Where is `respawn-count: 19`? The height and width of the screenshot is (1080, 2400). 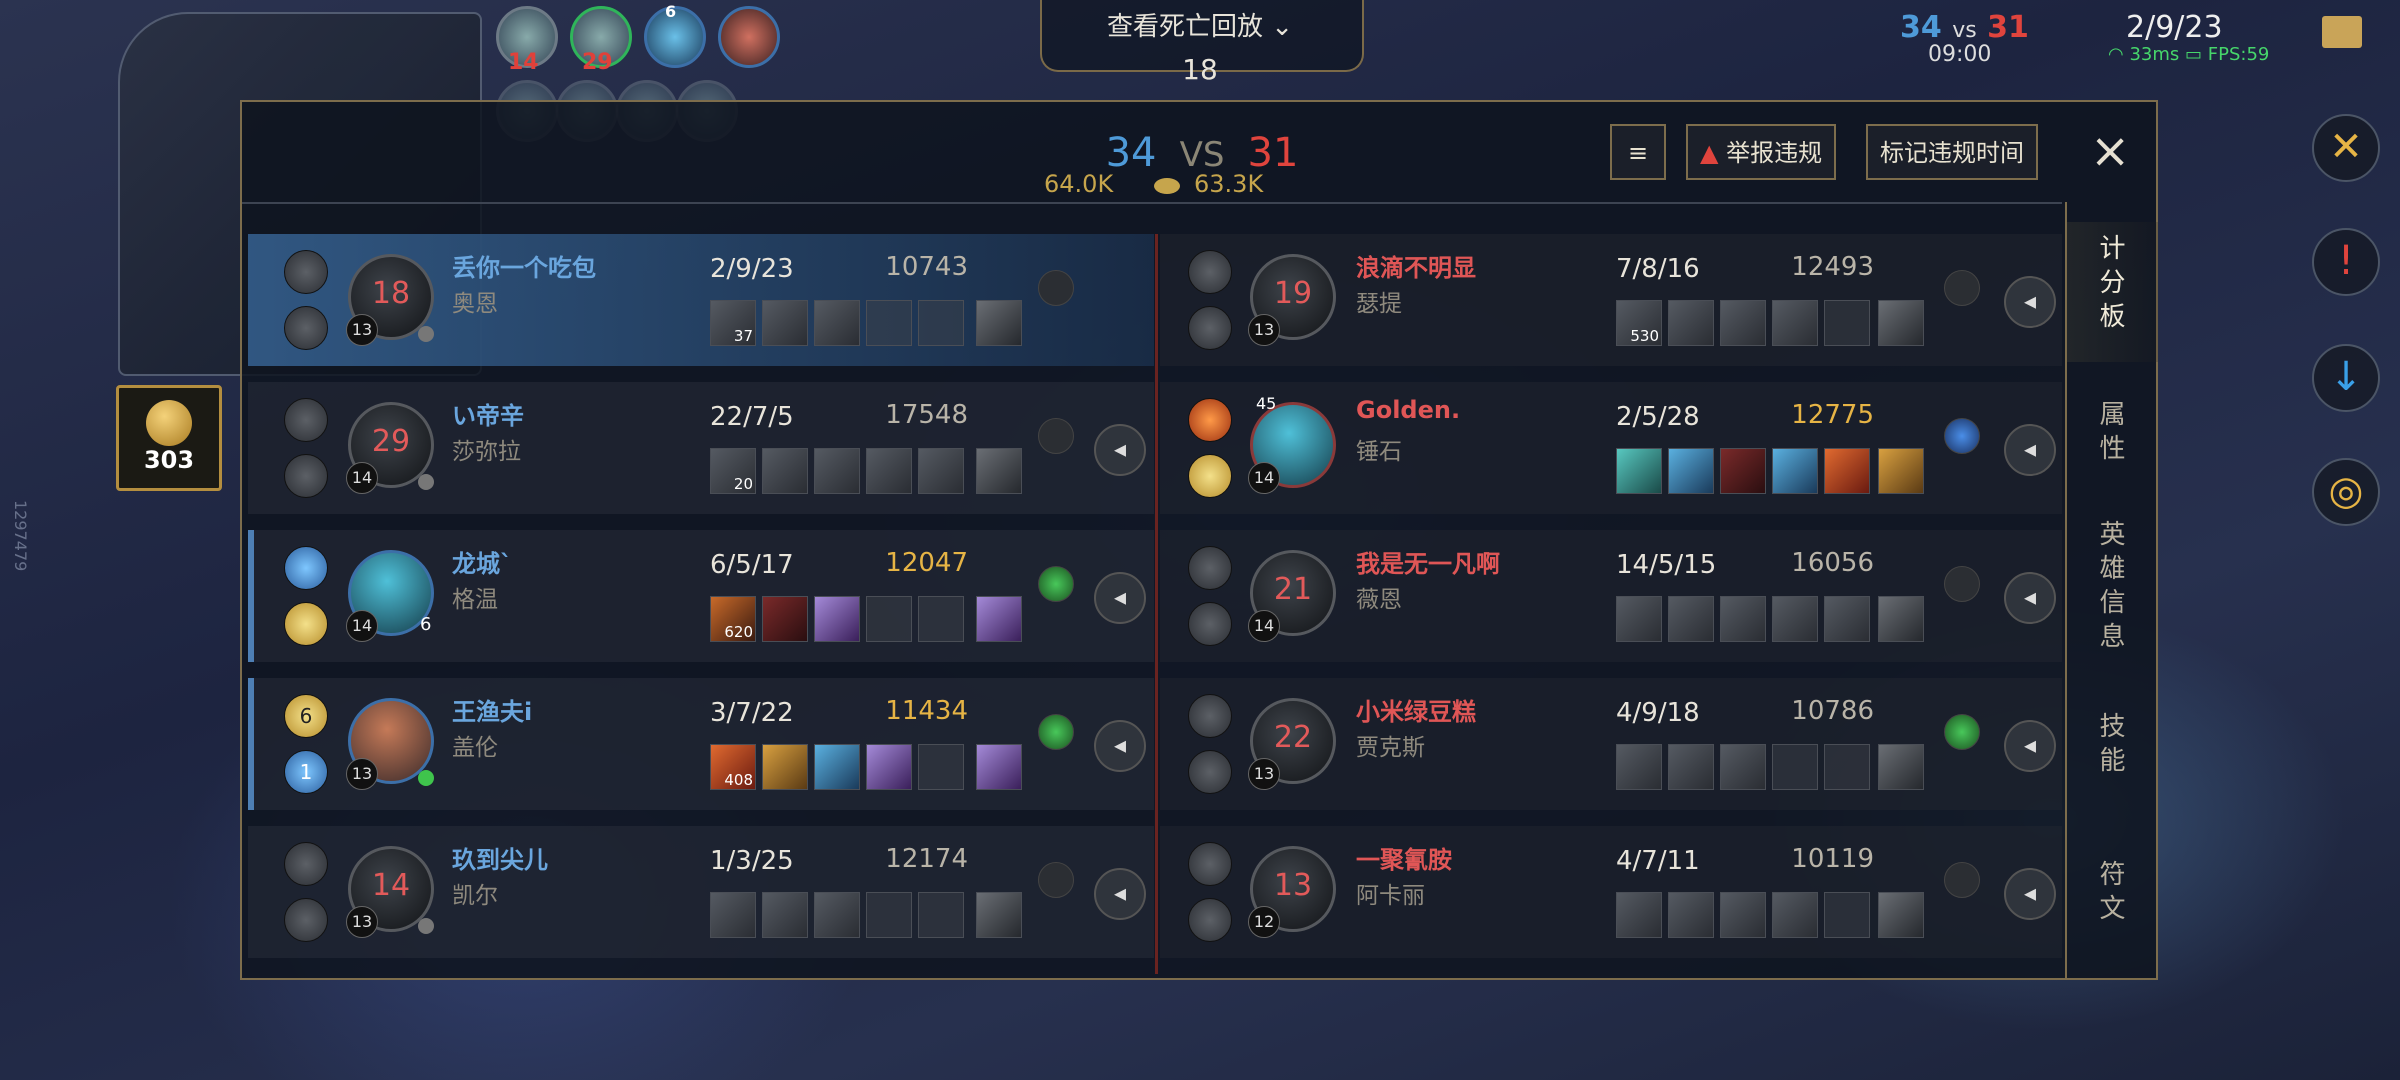
respawn-count: 19 is located at coordinates (1293, 293).